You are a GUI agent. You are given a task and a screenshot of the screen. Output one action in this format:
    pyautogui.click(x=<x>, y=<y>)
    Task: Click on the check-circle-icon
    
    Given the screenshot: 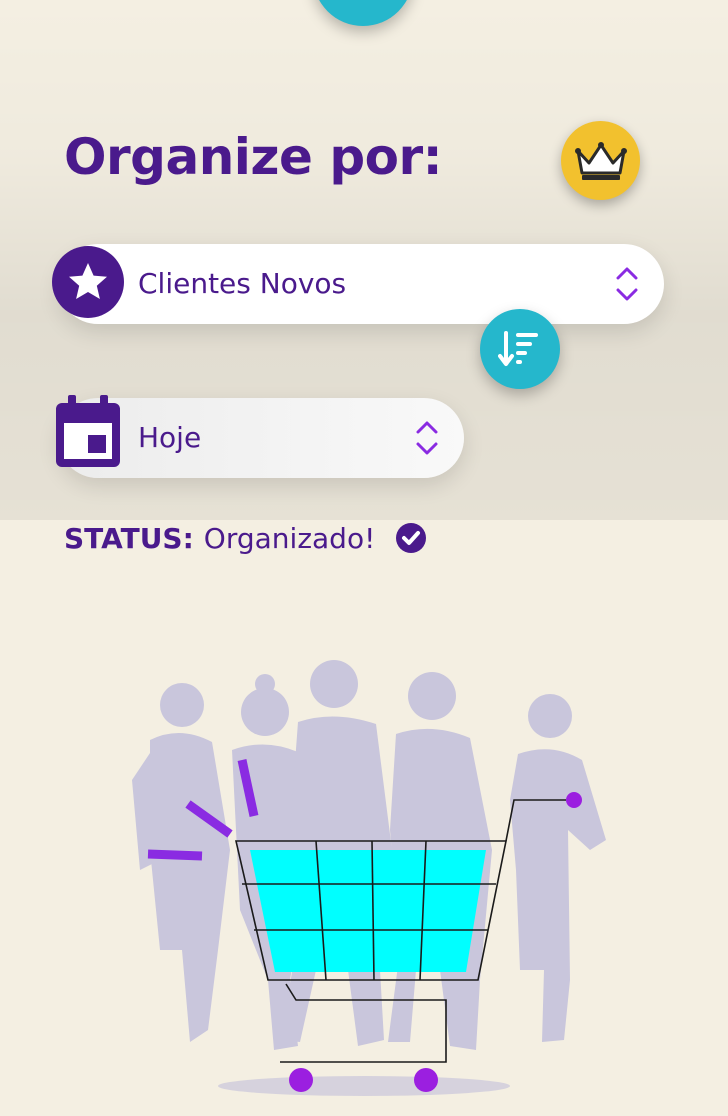 What is the action you would take?
    pyautogui.click(x=411, y=538)
    